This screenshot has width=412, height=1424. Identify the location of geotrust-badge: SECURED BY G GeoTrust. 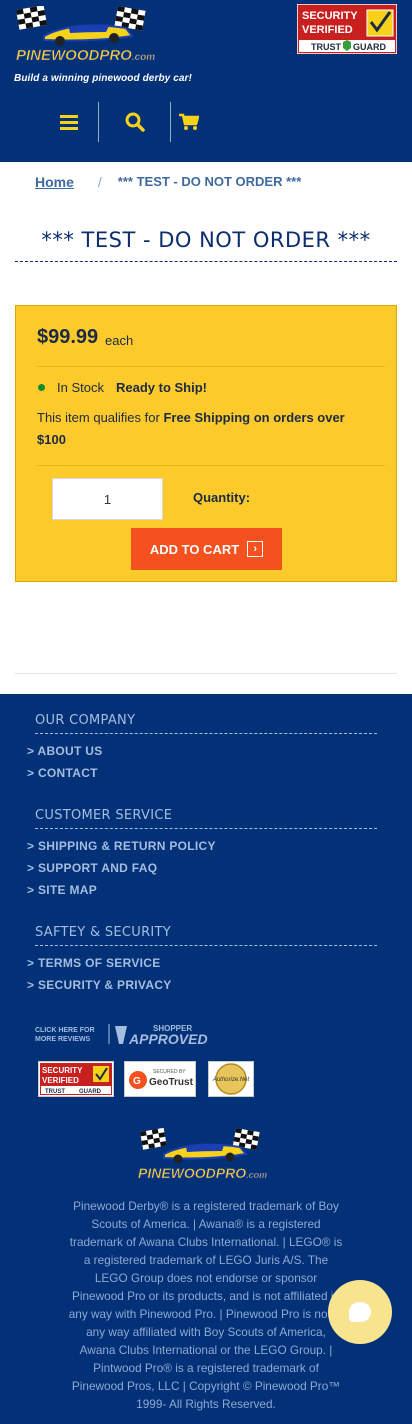
(160, 1079).